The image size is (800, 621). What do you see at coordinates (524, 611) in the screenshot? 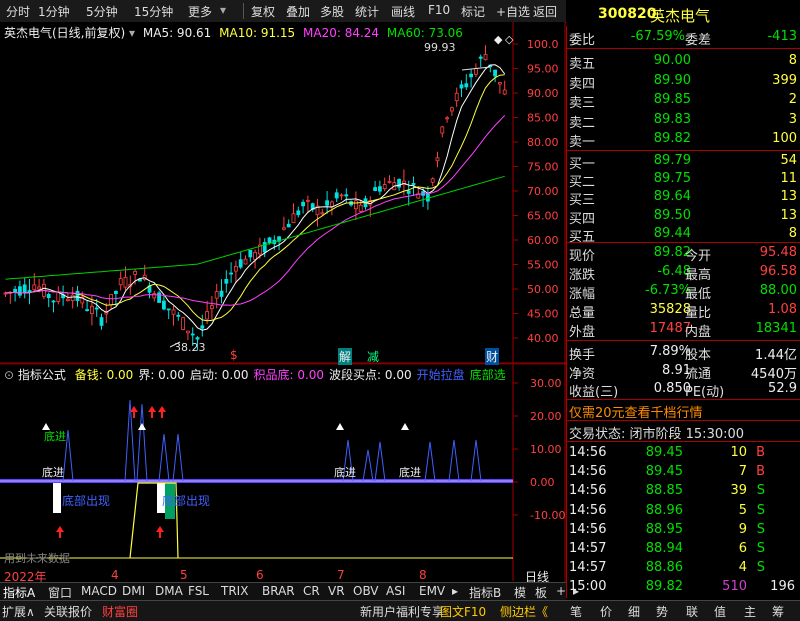
I see `bottom-bar-item: 侧边栏《` at bounding box center [524, 611].